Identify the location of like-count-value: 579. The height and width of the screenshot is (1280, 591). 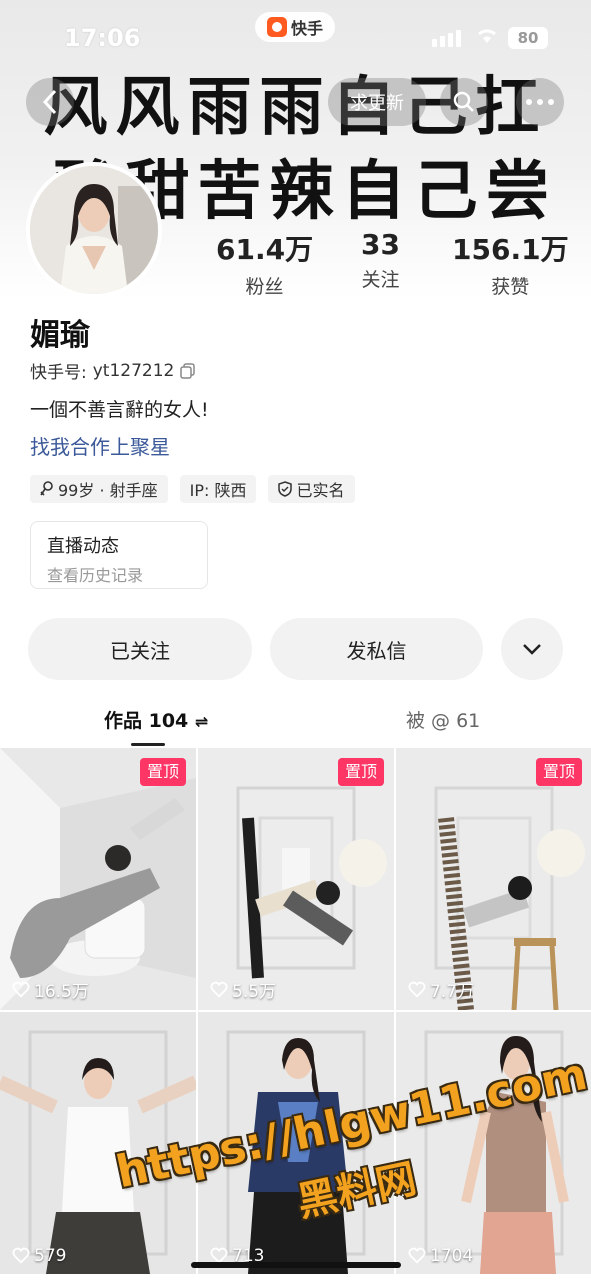
(50, 1256).